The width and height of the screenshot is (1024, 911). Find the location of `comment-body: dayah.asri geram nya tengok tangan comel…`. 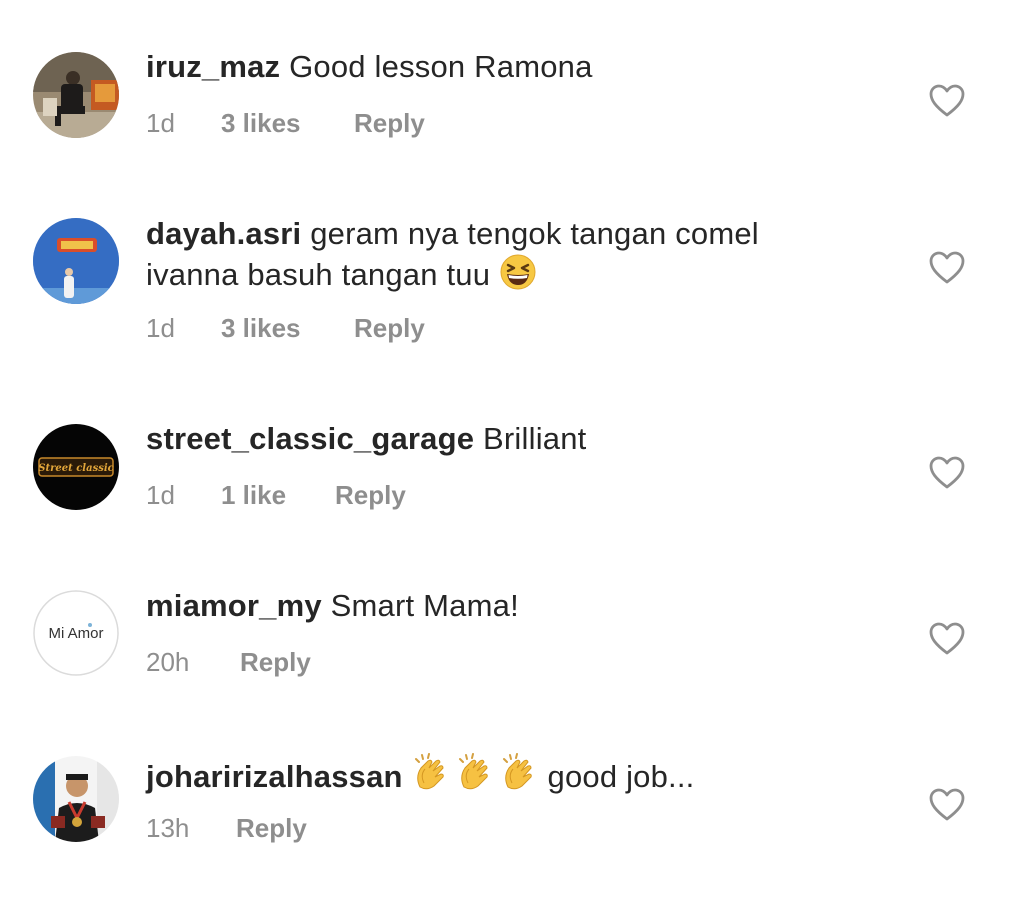

comment-body: dayah.asri geram nya tengok tangan comel… is located at coordinates (516, 257).